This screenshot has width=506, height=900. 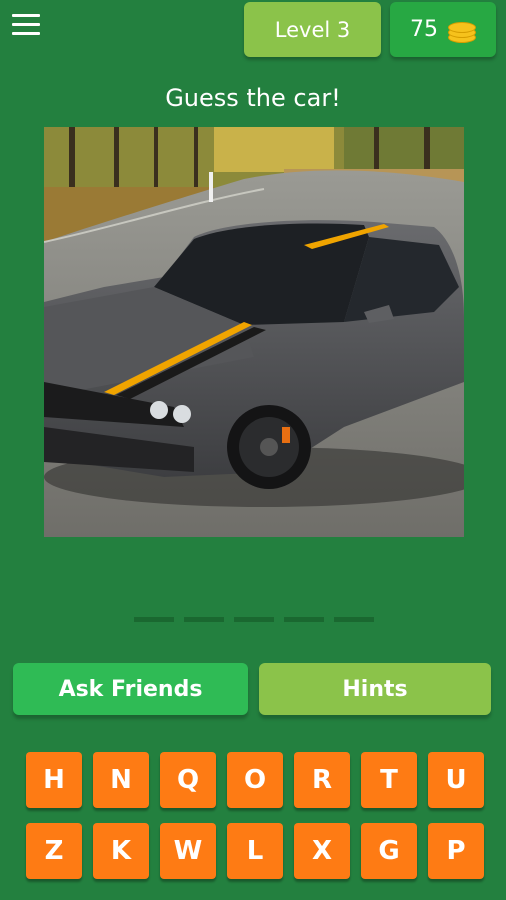 What do you see at coordinates (54, 780) in the screenshot?
I see `letter-key: H` at bounding box center [54, 780].